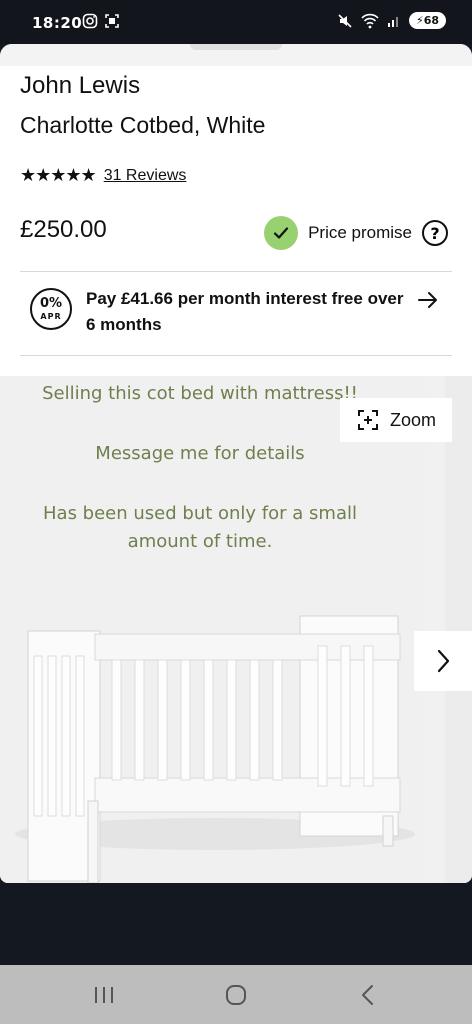 This screenshot has width=472, height=1024. I want to click on price-promise: Price promise ?, so click(356, 233).